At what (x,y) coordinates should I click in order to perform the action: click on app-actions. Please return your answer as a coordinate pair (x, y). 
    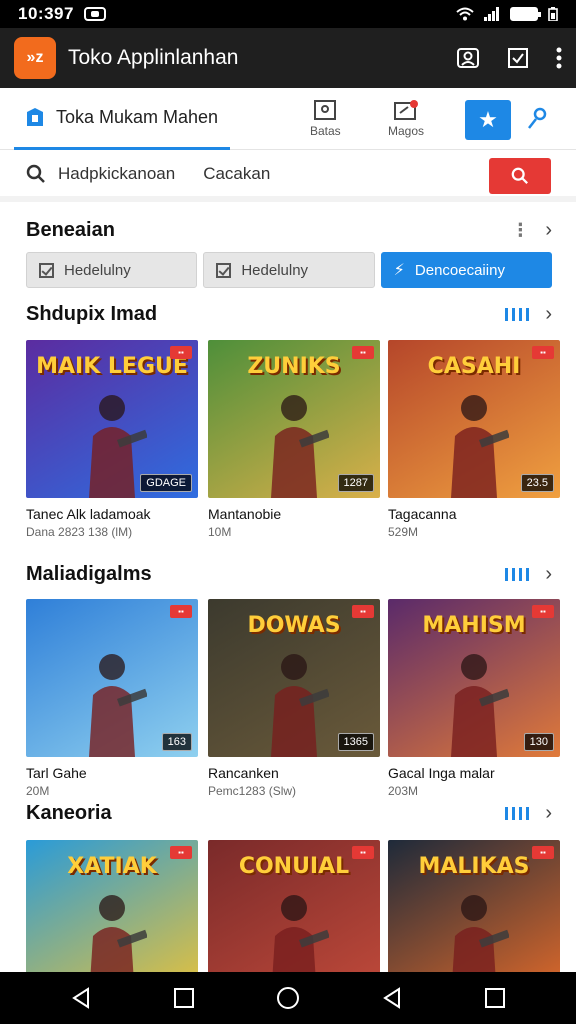
    Looking at the image, I should click on (509, 58).